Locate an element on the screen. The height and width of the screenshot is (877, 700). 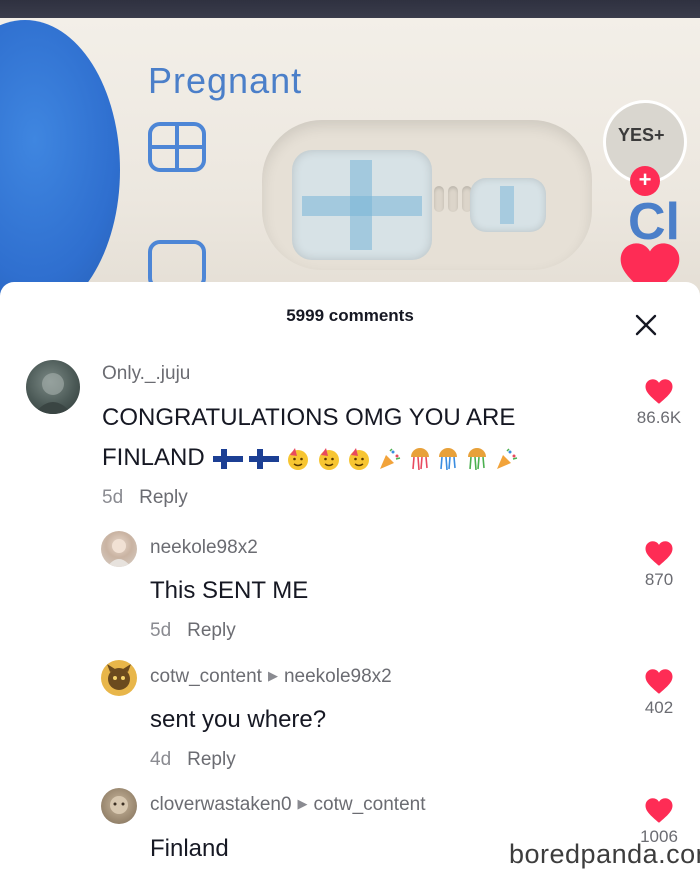
comment-username: neekole98x2 is located at coordinates (204, 548).